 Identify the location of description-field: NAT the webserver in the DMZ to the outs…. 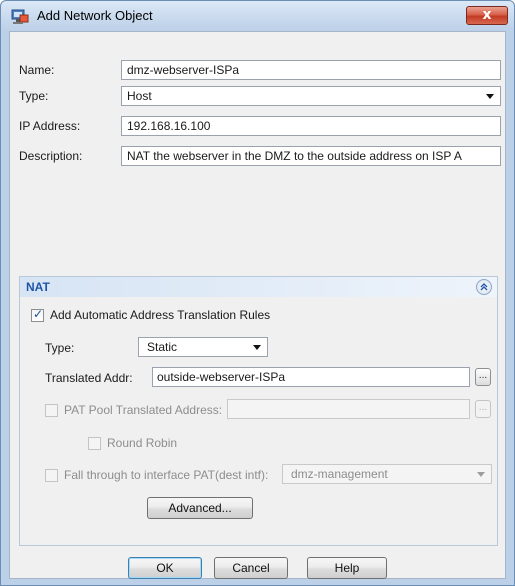
(311, 156).